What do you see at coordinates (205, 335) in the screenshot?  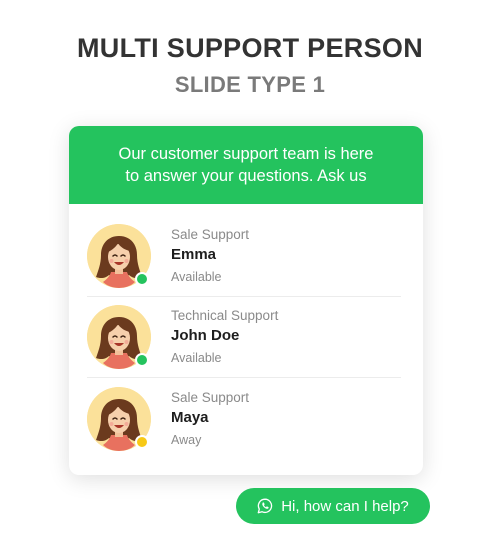 I see `agent-name: John Doe` at bounding box center [205, 335].